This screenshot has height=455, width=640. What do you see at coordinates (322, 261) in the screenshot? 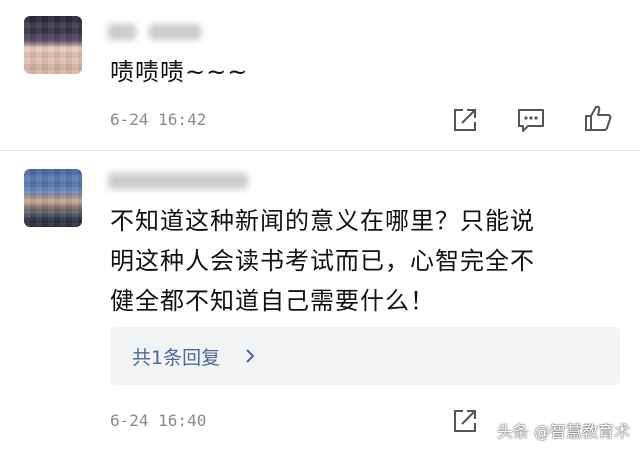
I see `comment-text-line: 明这种人会读书考试而已，心智完全不` at bounding box center [322, 261].